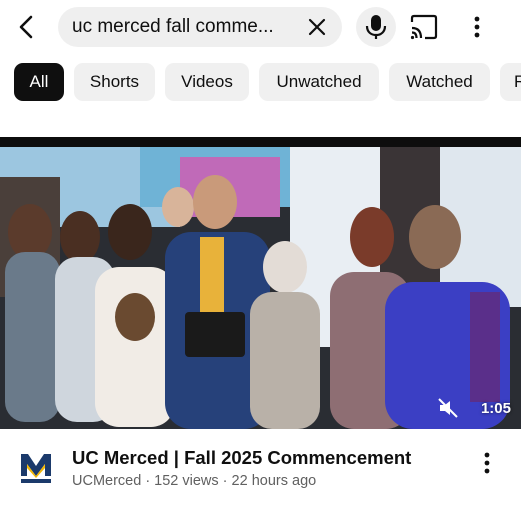 Image resolution: width=521 pixels, height=509 pixels. I want to click on close-icon, so click(317, 27).